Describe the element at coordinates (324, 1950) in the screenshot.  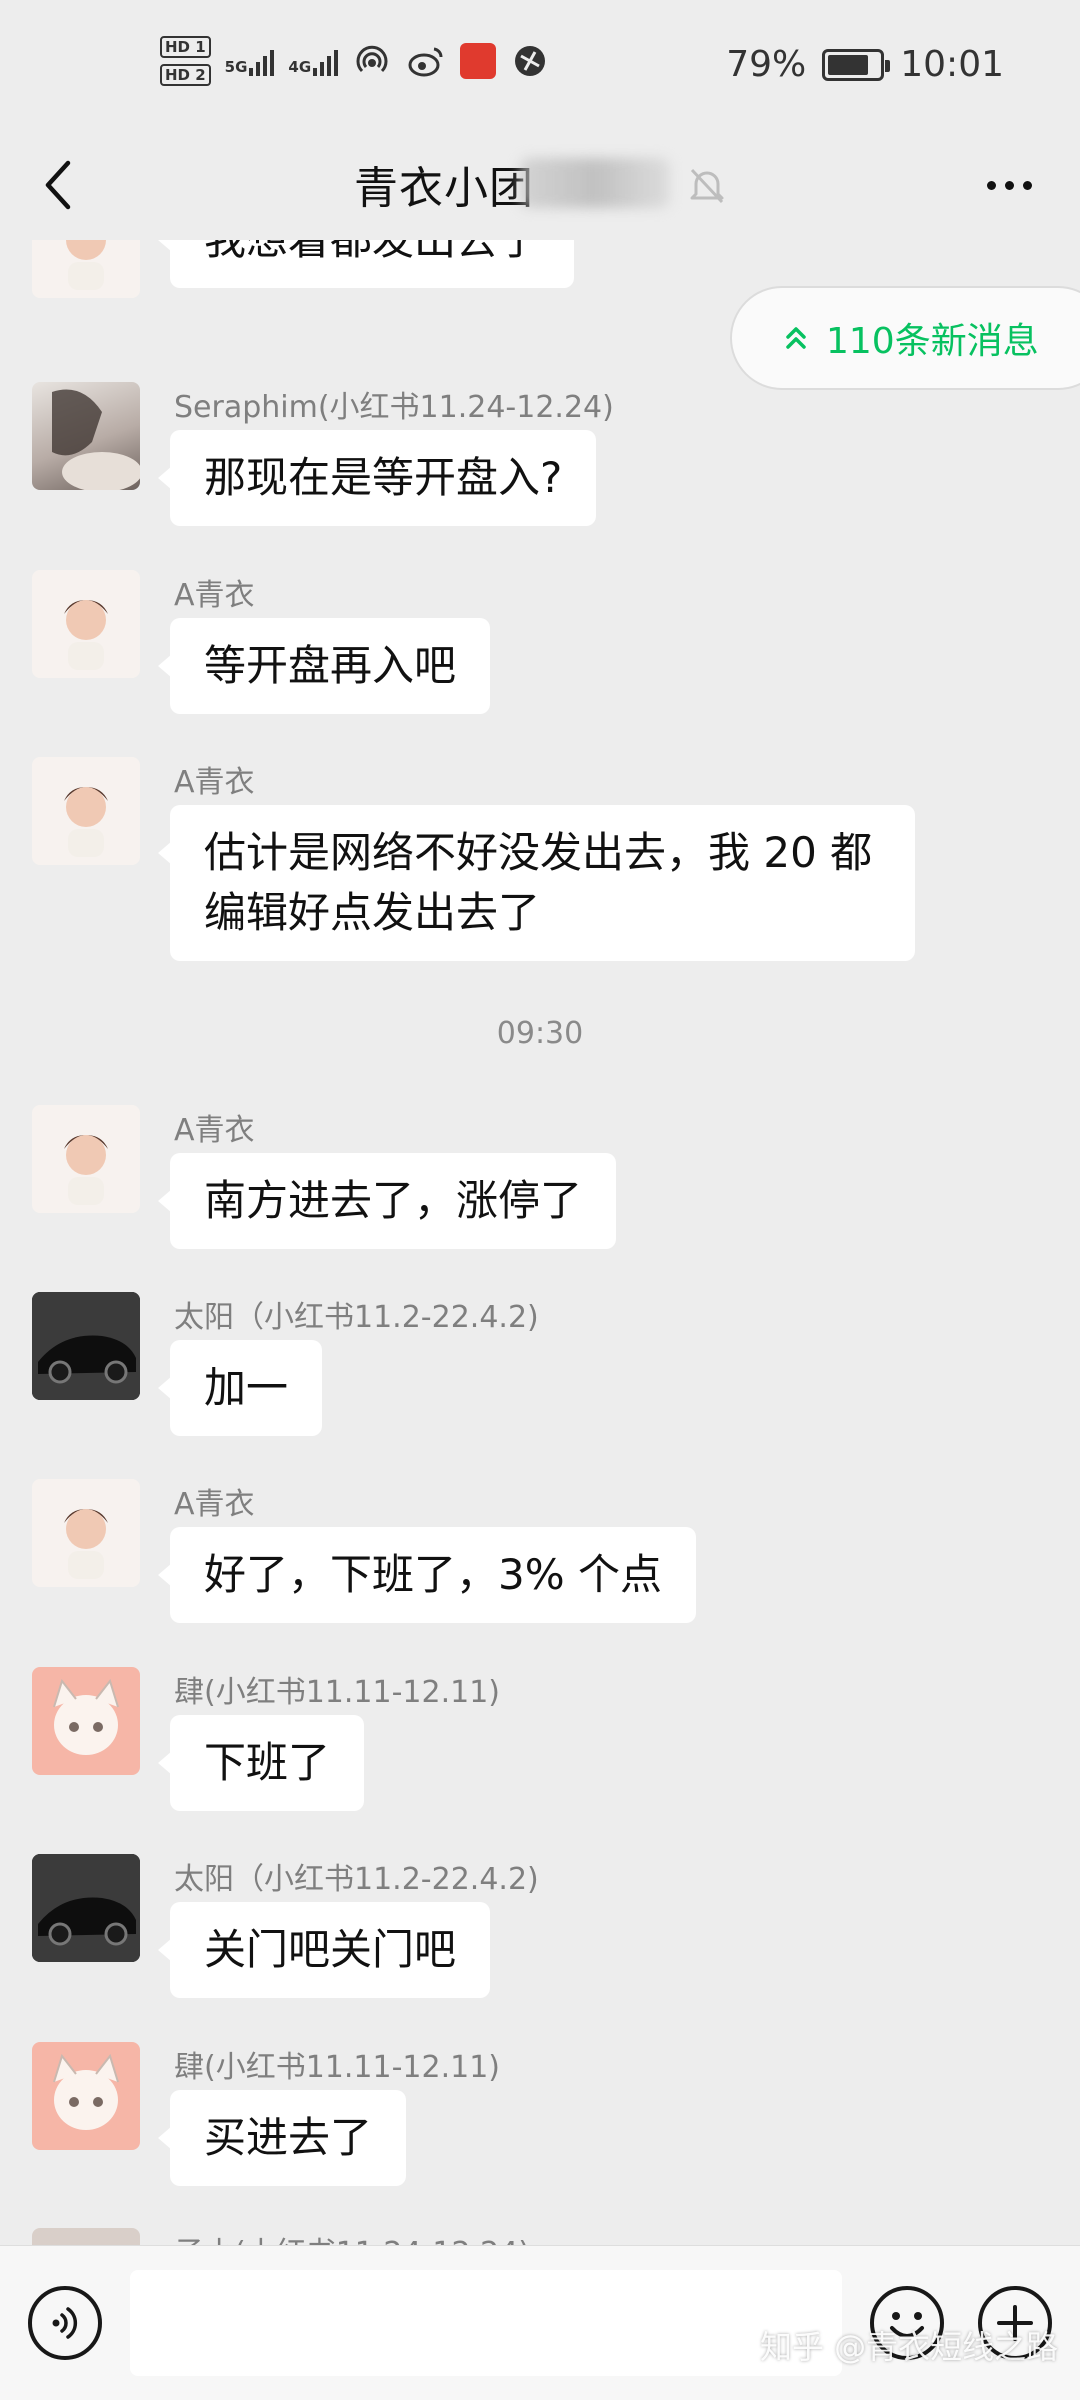
I see `message-bubble: 关门吧关门吧` at that location.